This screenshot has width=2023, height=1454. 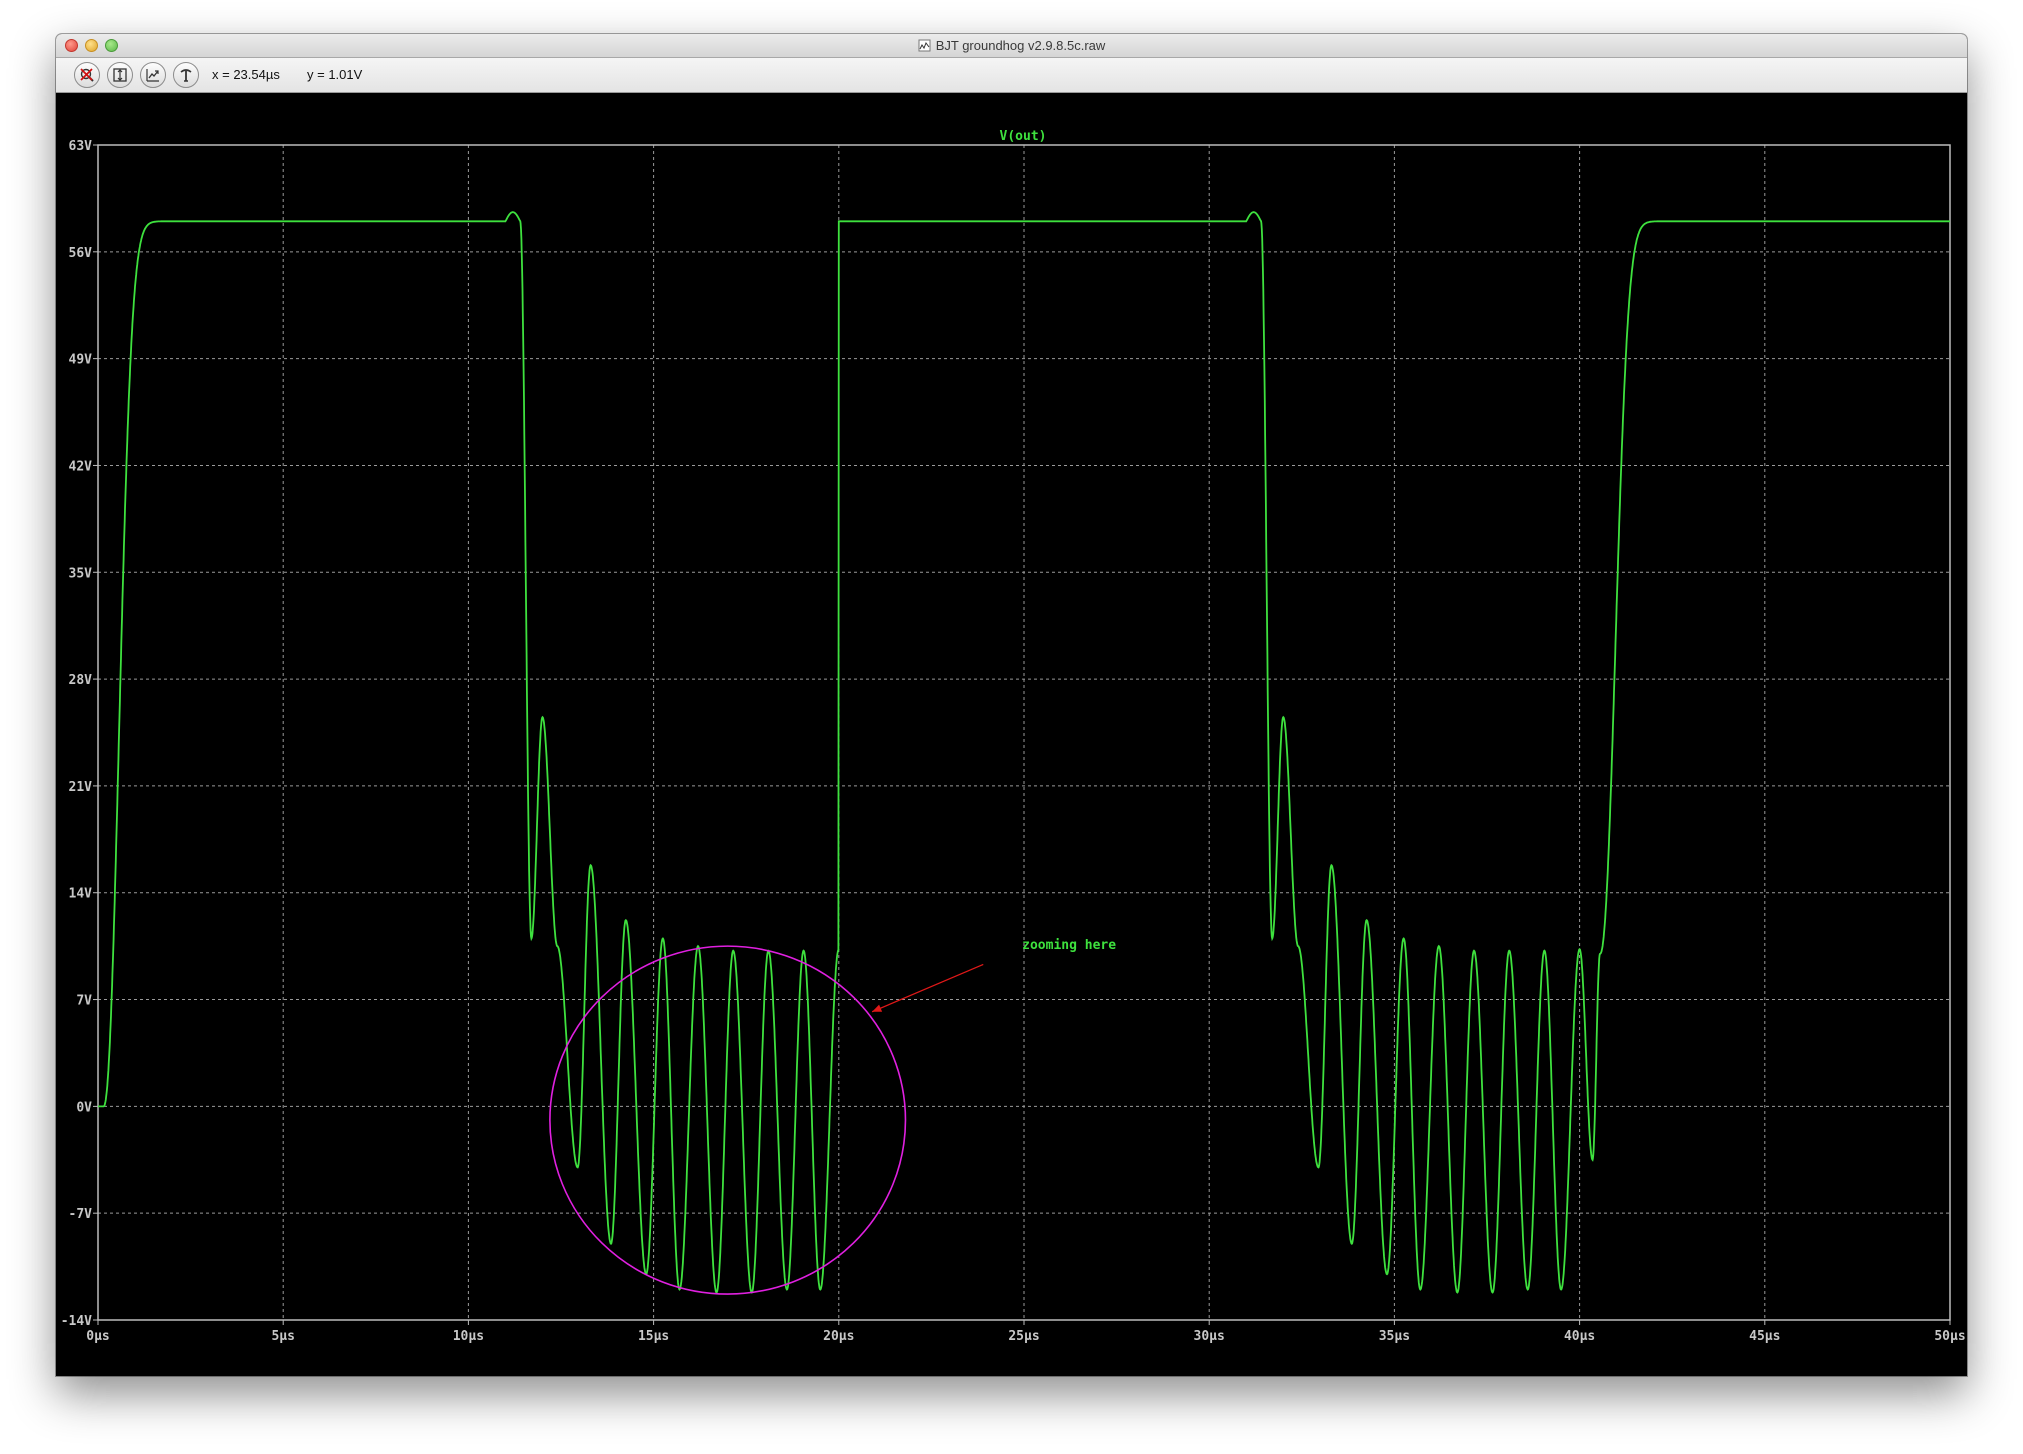 I want to click on zoom-back-button, so click(x=153, y=75).